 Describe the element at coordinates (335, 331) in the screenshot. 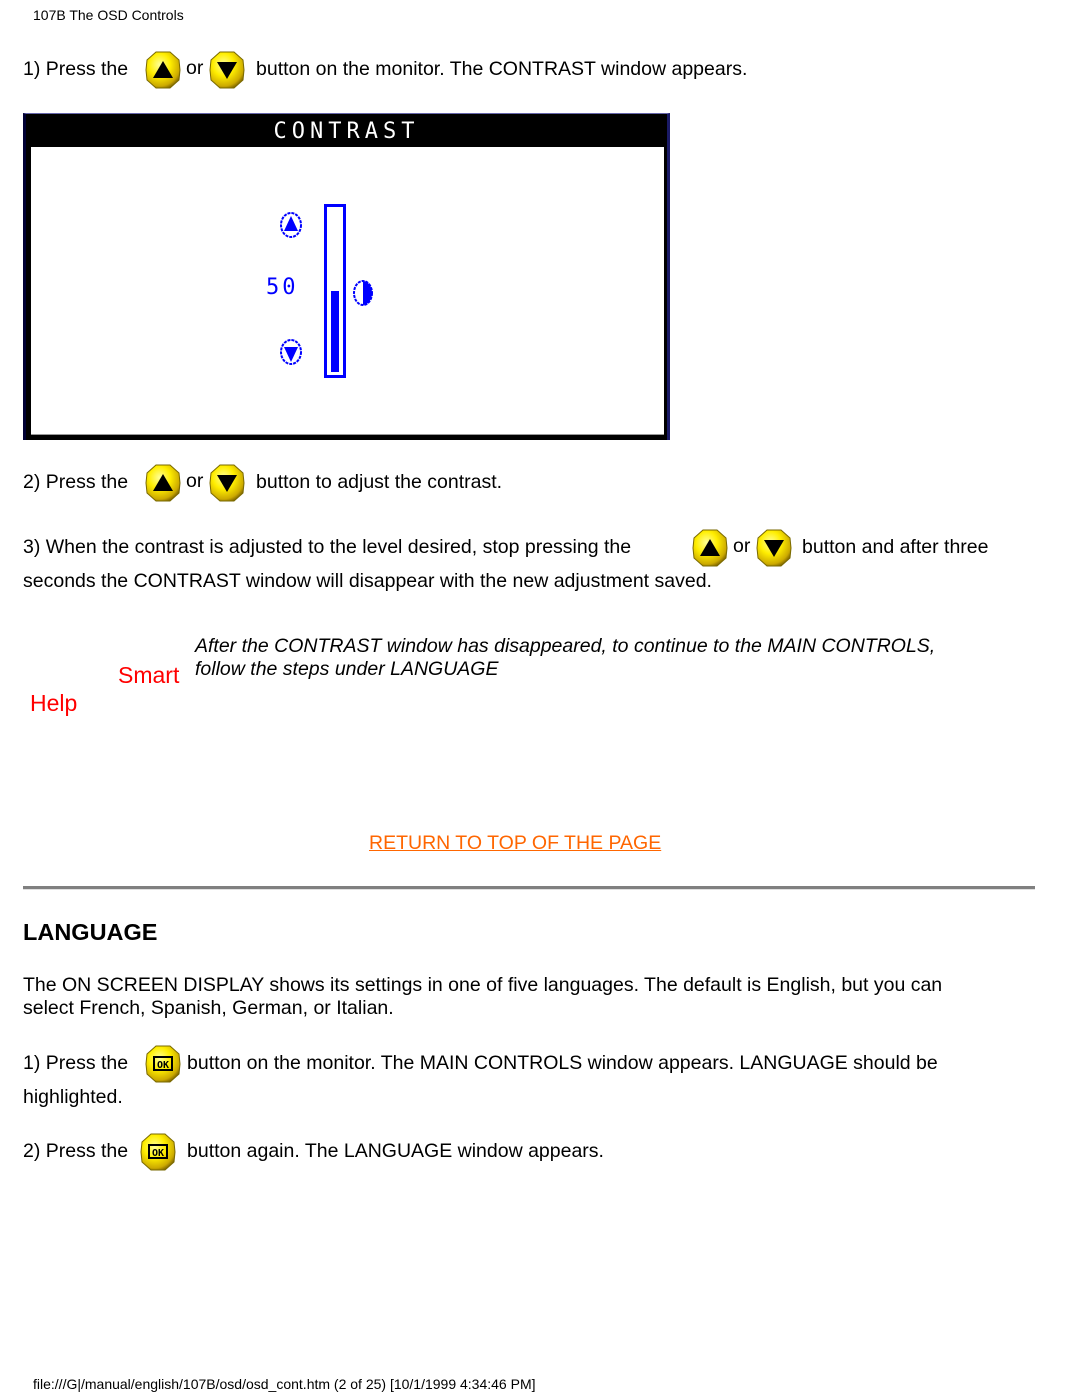

I see `osd-contrast-level-fill` at that location.